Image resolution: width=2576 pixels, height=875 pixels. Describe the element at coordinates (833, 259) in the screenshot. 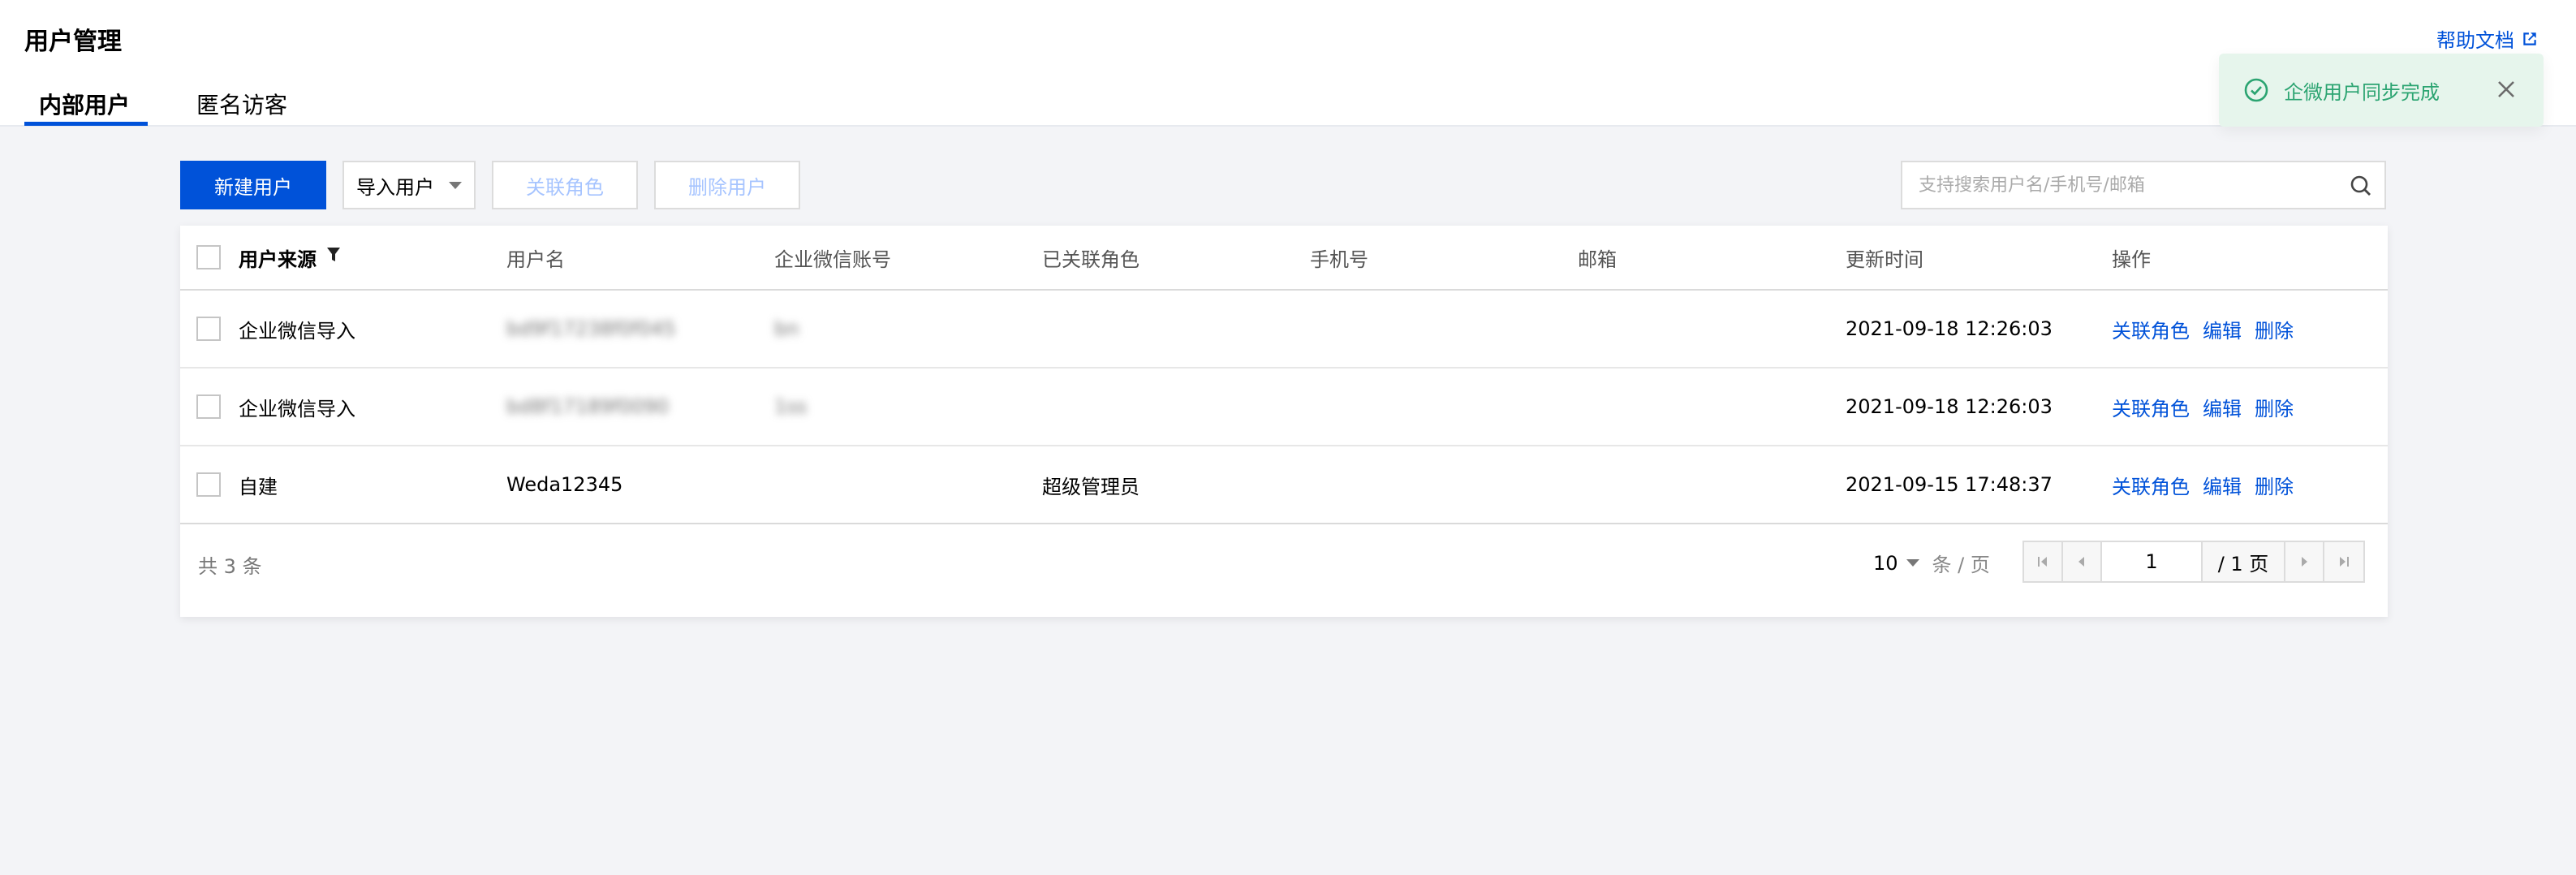

I see `column-header-wework-account: 企业微信账号` at that location.